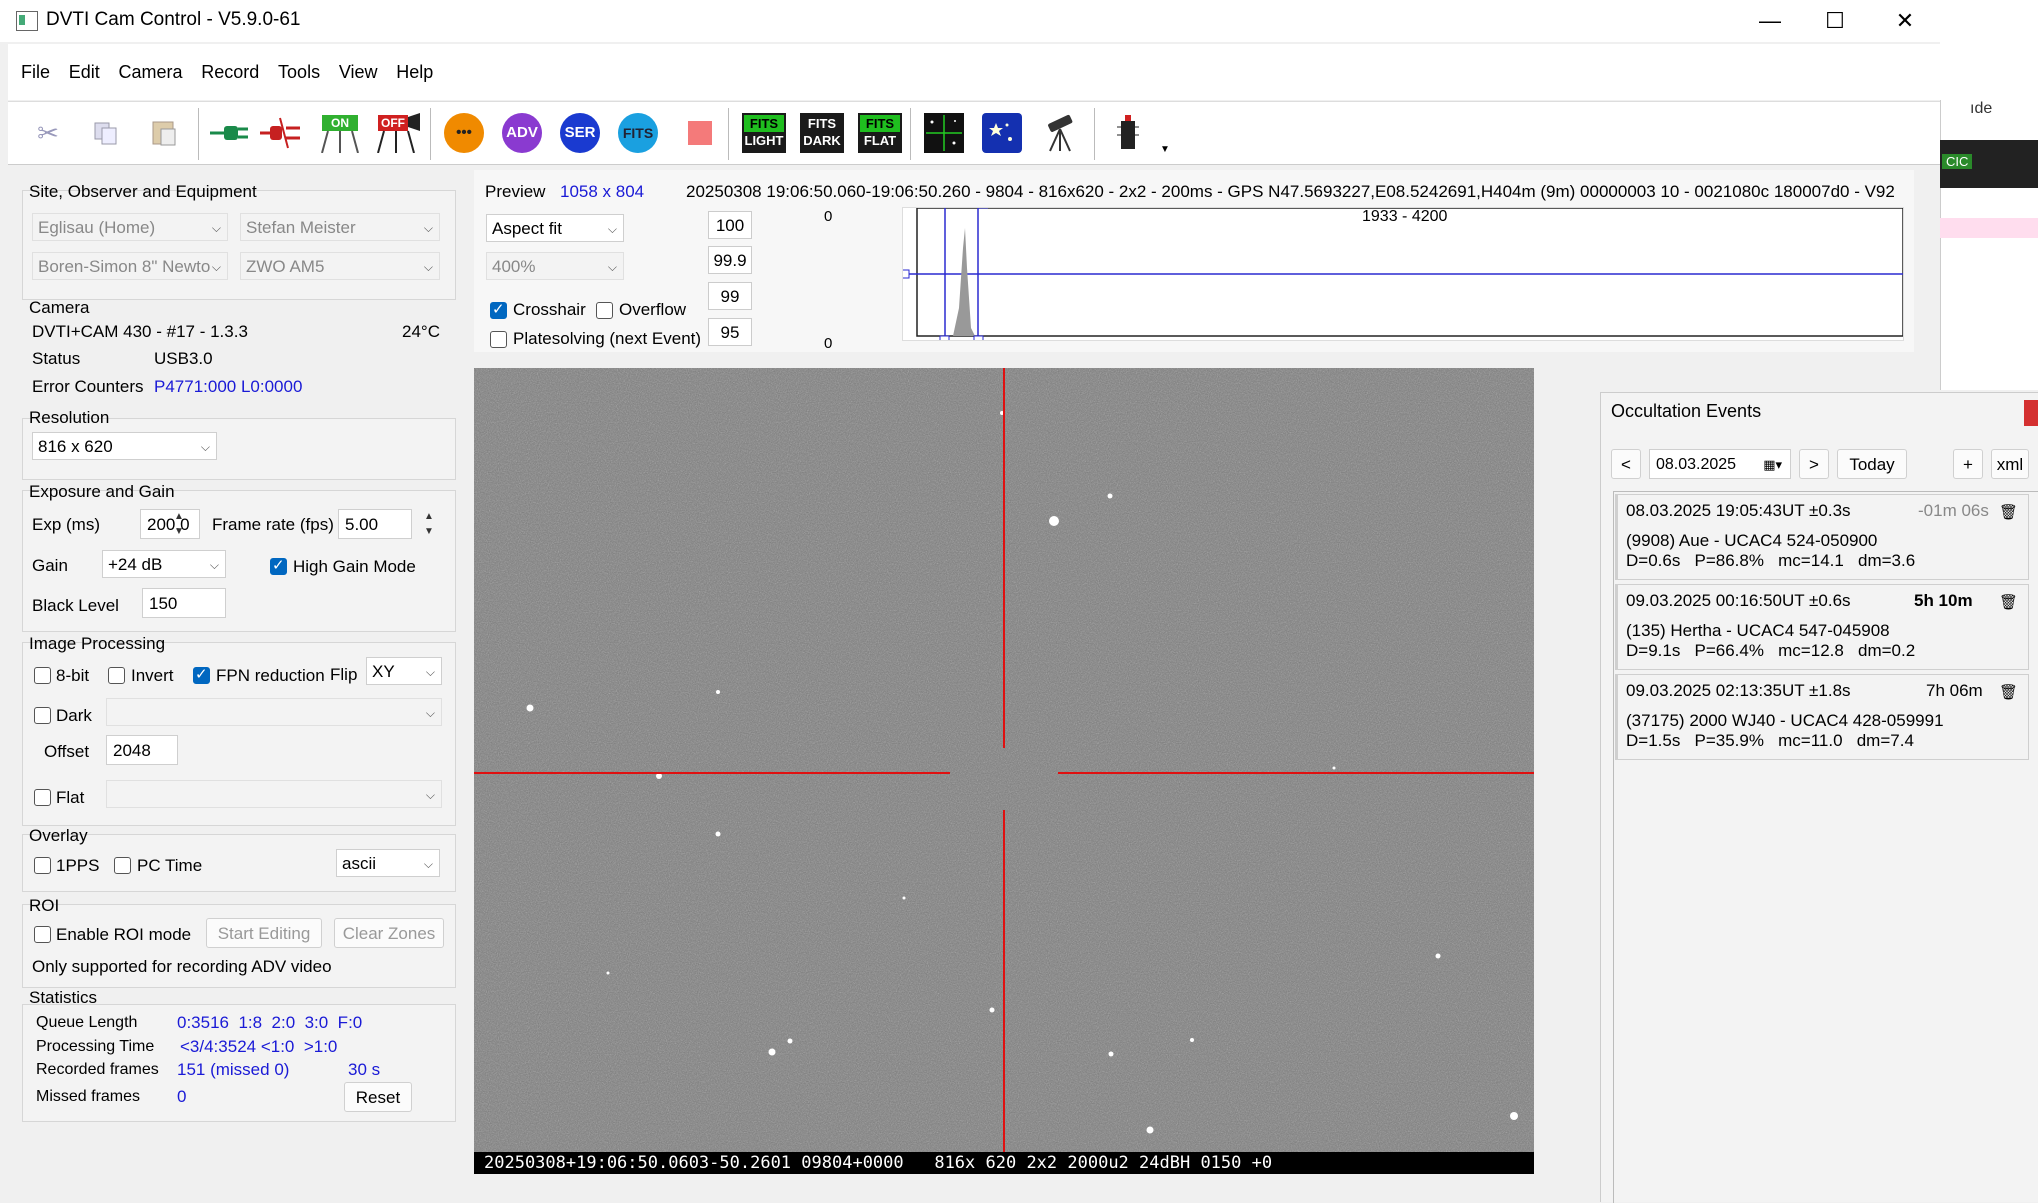  Describe the element at coordinates (604, 310) in the screenshot. I see `overflow-checkbox` at that location.